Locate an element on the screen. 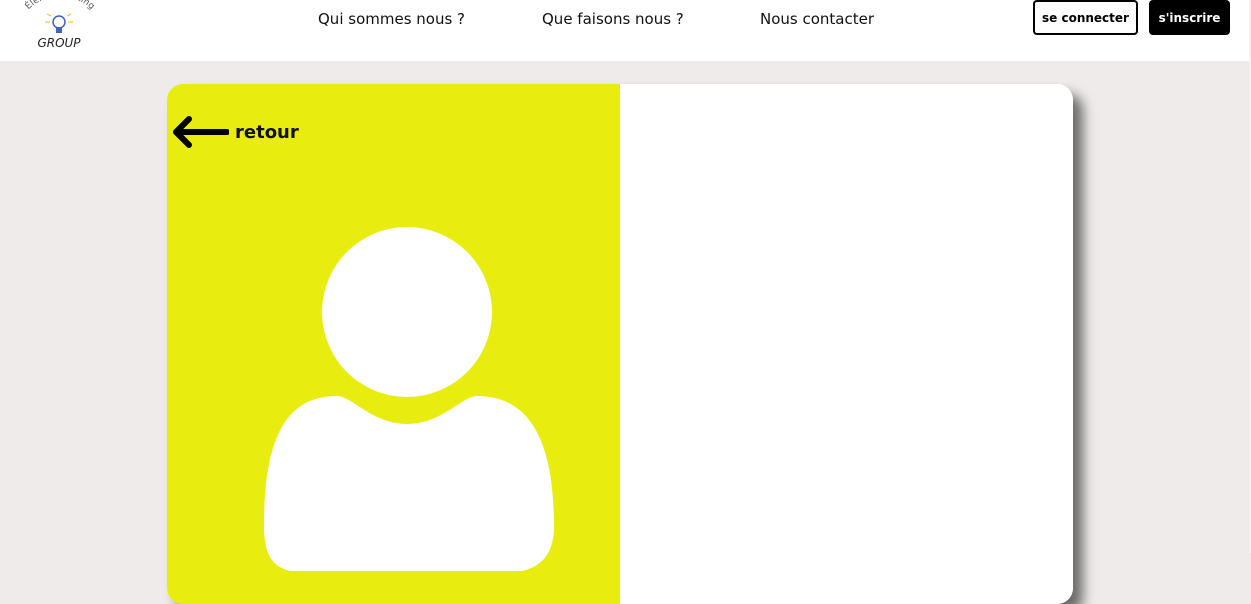 The width and height of the screenshot is (1251, 604). signup-button: s'inscrire is located at coordinates (1189, 17).